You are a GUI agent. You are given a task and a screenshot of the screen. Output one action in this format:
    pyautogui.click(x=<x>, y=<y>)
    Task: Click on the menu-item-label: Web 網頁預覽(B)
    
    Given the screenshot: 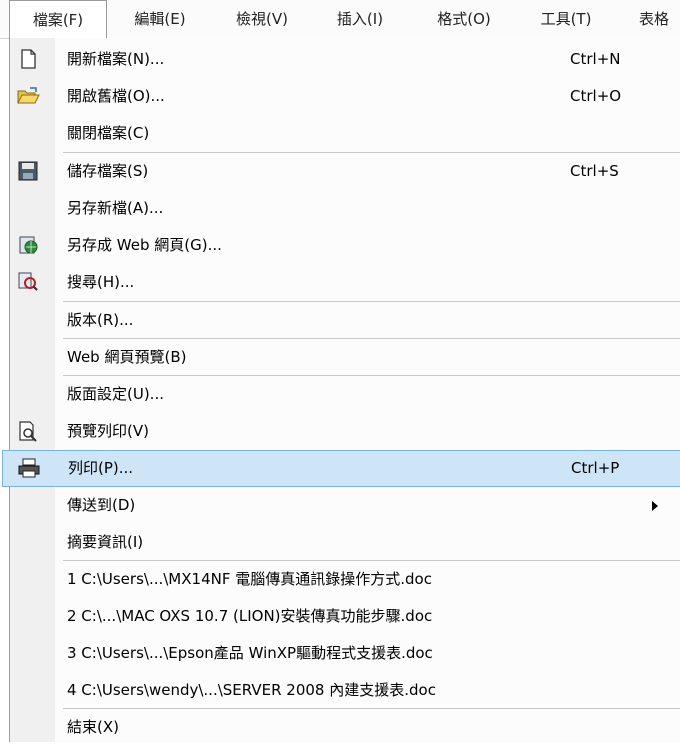 What is the action you would take?
    pyautogui.click(x=127, y=357)
    